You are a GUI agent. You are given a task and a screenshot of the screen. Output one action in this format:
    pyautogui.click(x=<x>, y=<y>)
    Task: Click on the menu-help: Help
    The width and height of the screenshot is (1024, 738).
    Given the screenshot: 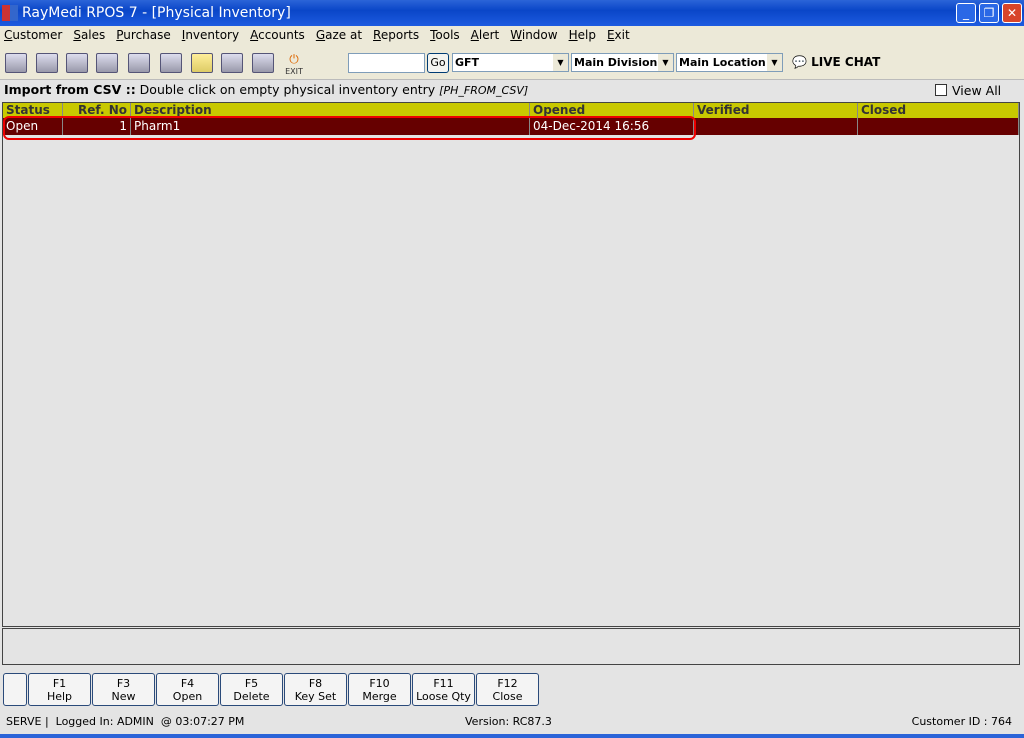 What is the action you would take?
    pyautogui.click(x=582, y=36)
    